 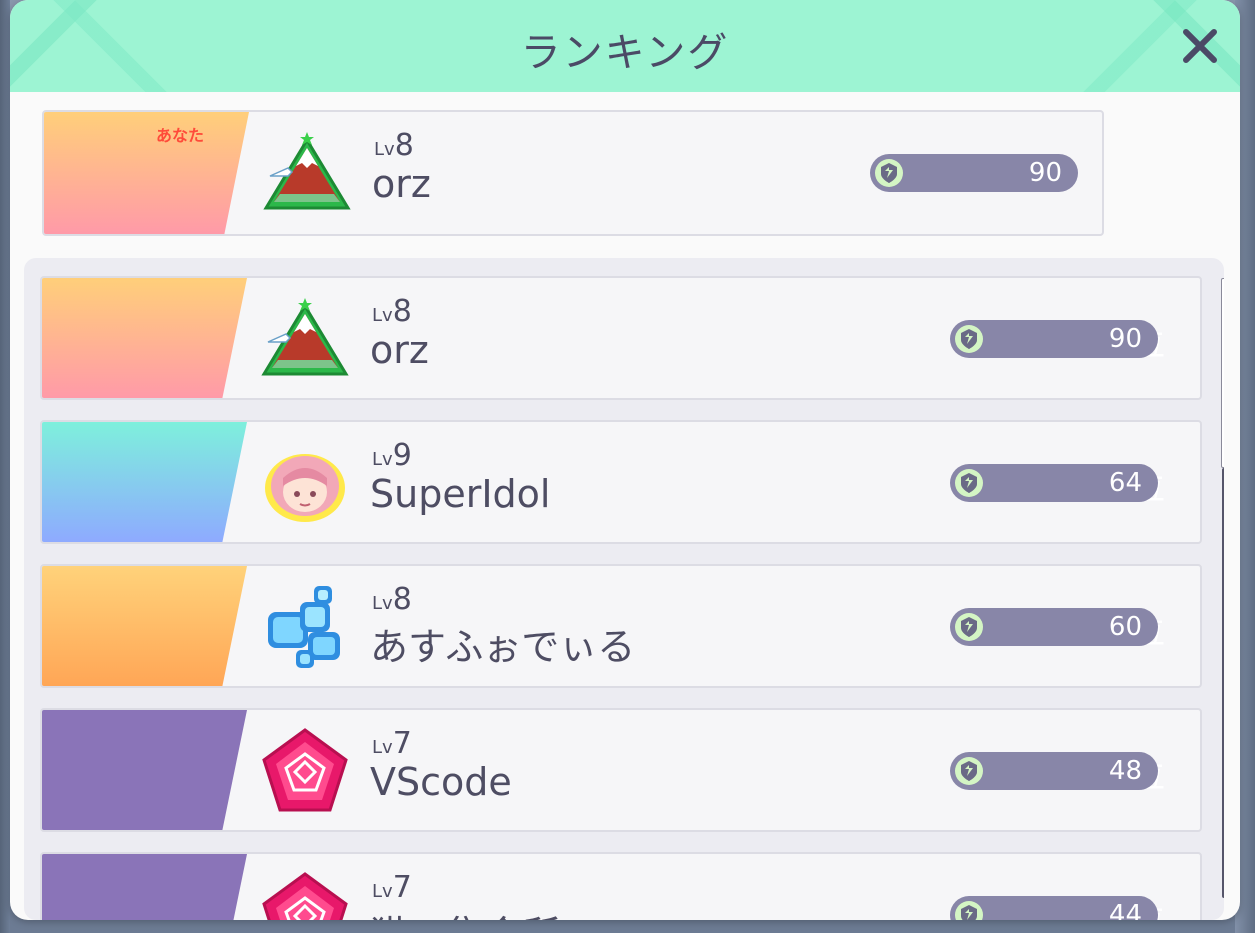 I want to click on player-name: VScode, so click(x=441, y=782).